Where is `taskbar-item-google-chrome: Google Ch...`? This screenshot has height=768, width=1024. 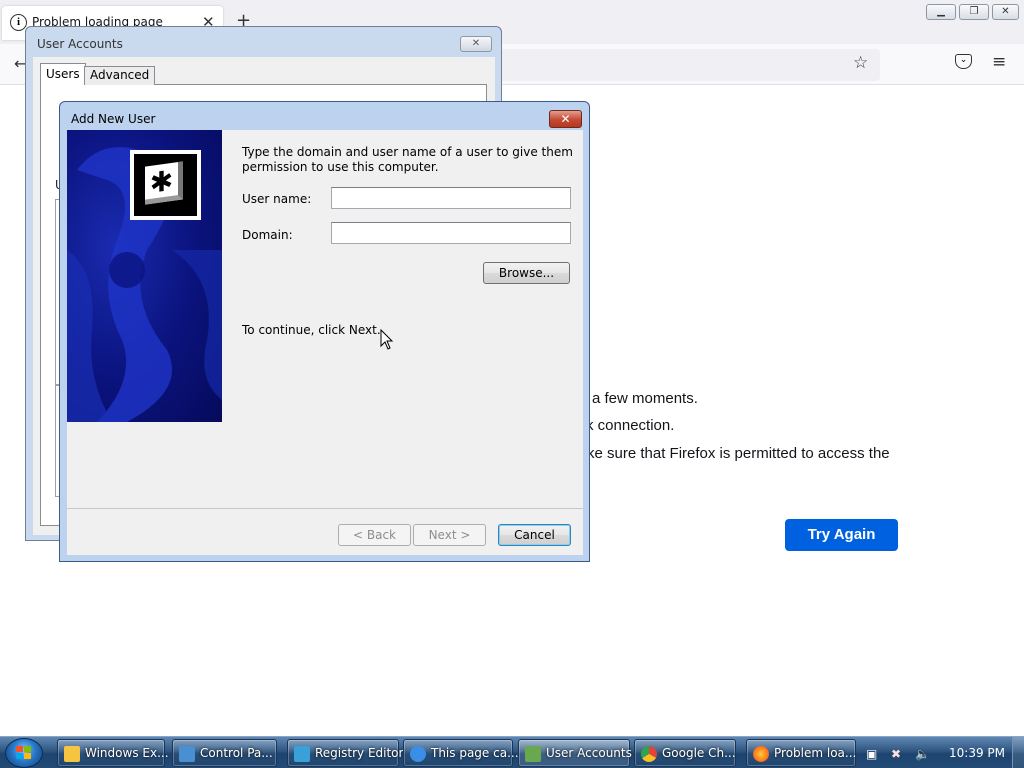
taskbar-item-google-chrome: Google Ch... is located at coordinates (685, 753).